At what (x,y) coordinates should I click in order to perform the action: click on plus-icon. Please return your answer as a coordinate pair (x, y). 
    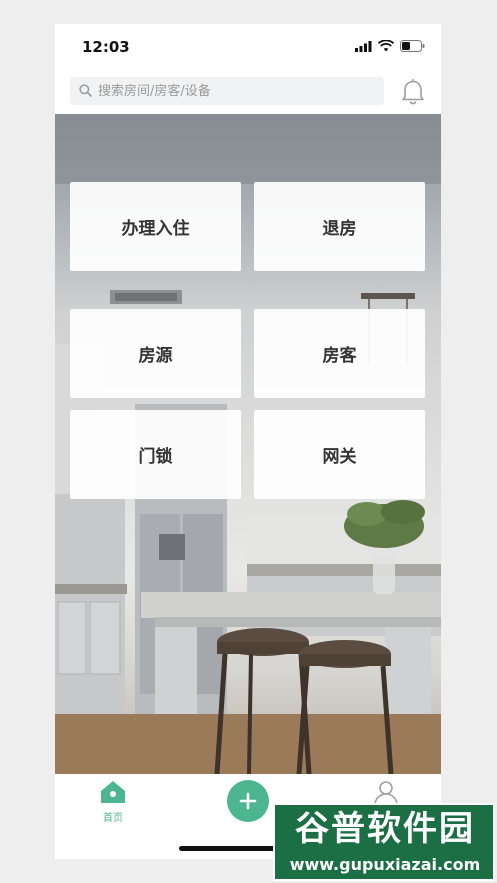
    Looking at the image, I should click on (248, 801).